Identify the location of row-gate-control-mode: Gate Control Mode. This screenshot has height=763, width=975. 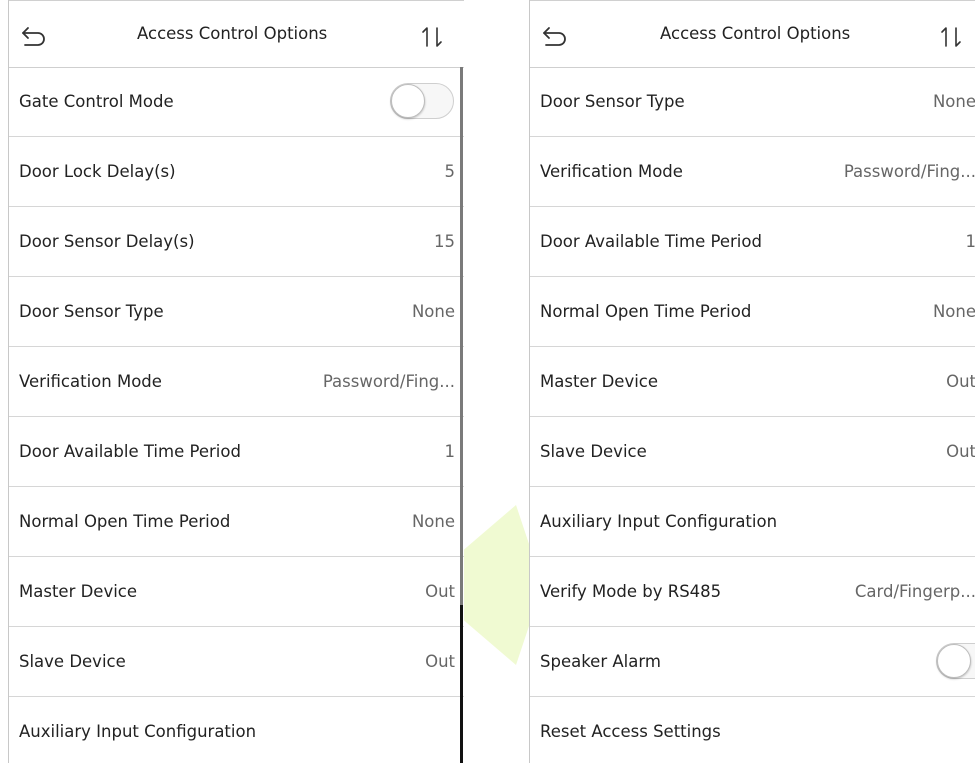
(236, 102).